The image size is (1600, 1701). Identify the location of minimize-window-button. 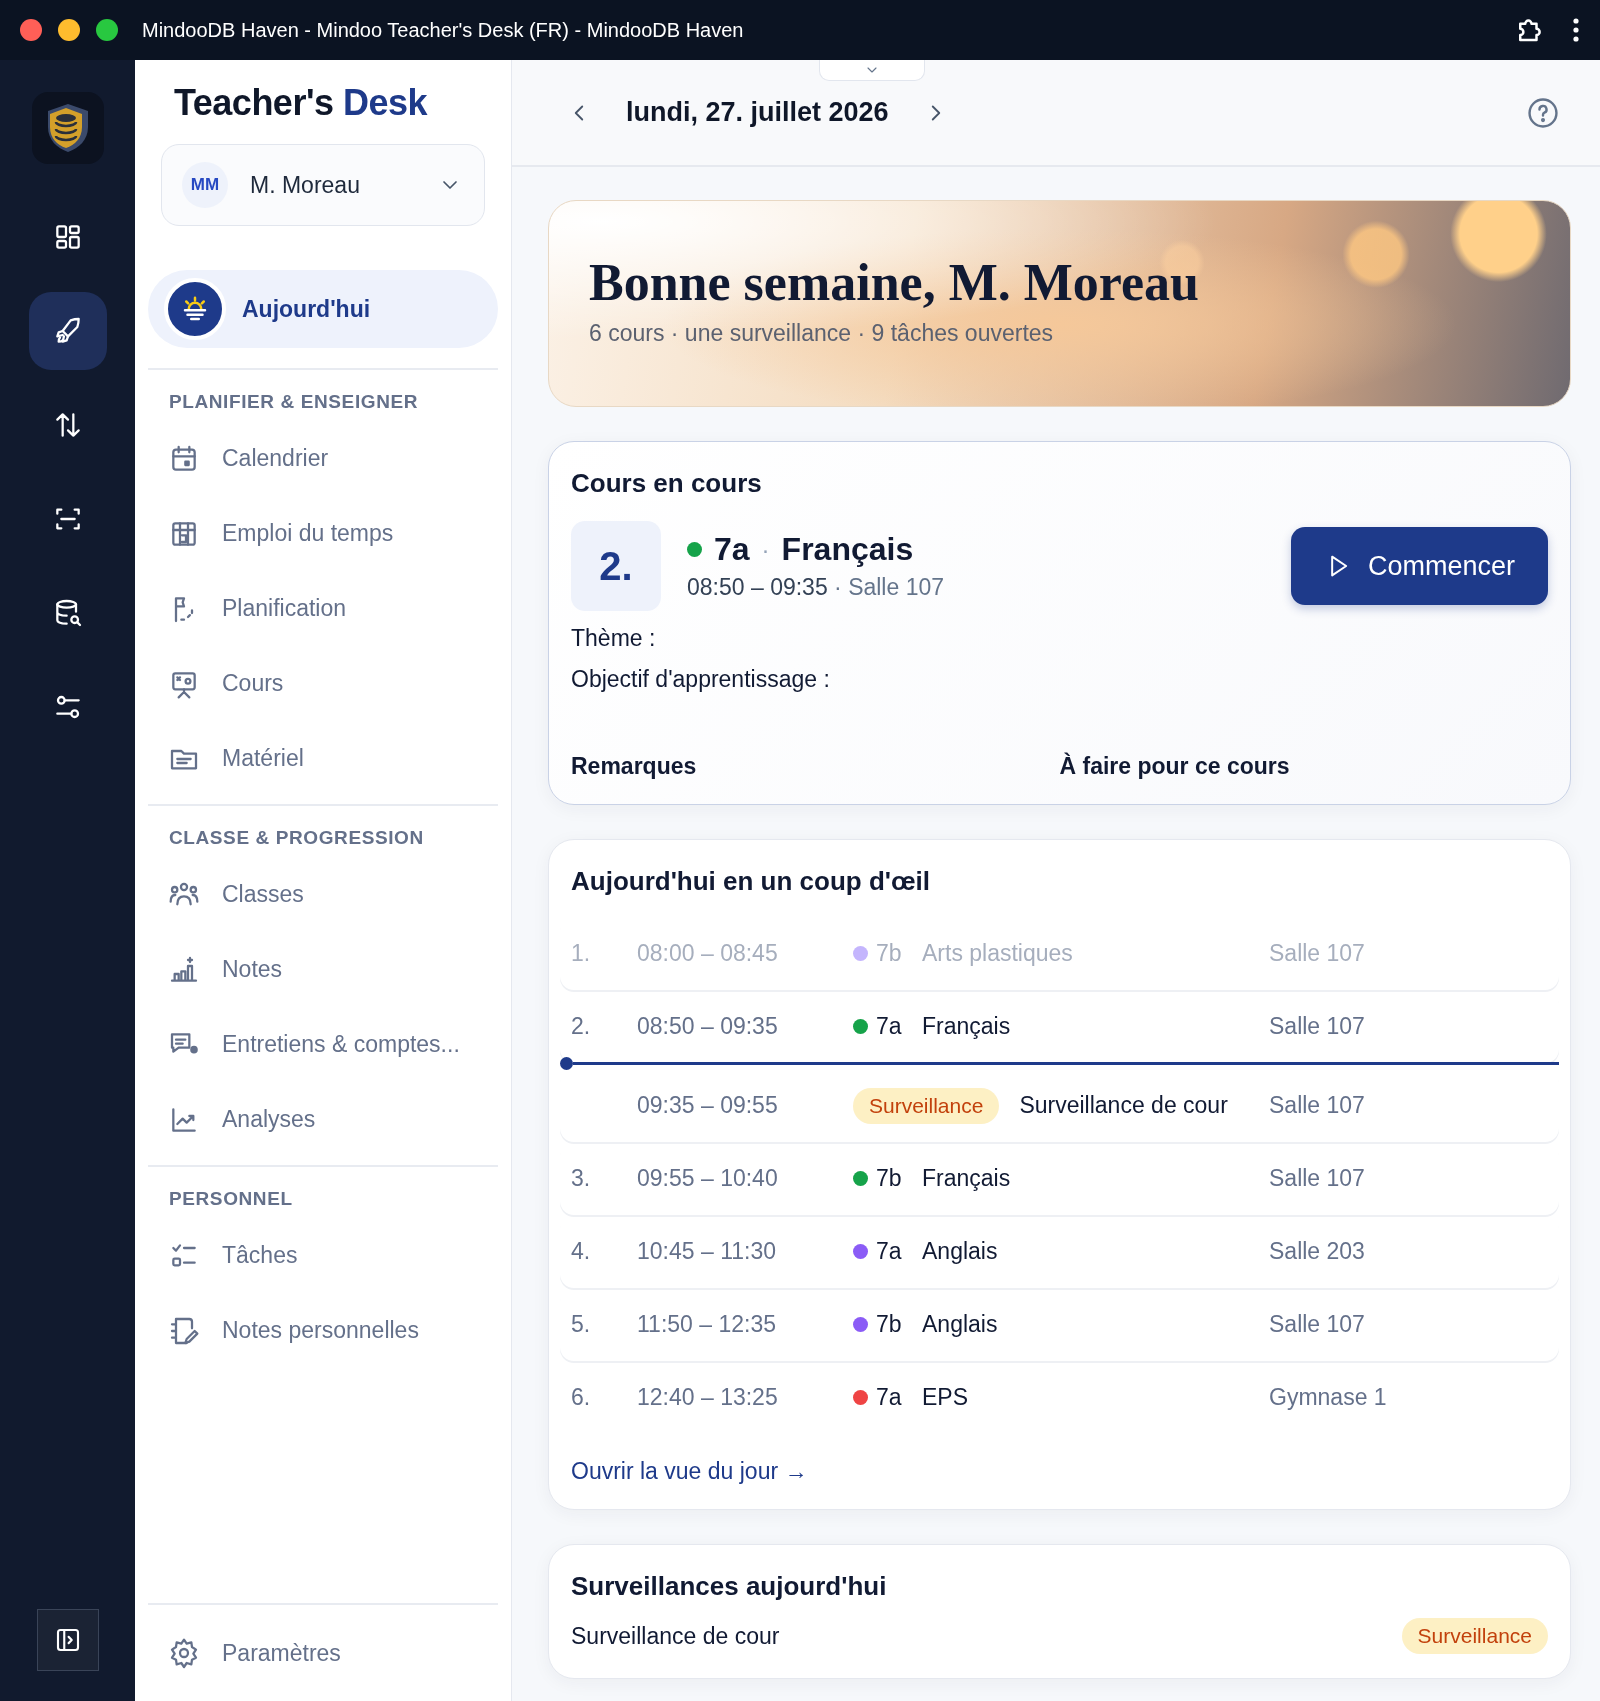
(69, 30).